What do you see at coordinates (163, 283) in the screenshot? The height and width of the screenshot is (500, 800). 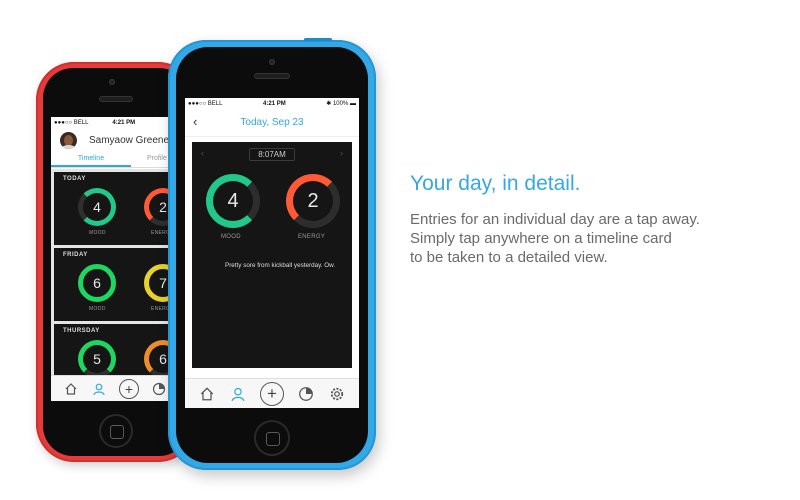 I see `energy-value: 7` at bounding box center [163, 283].